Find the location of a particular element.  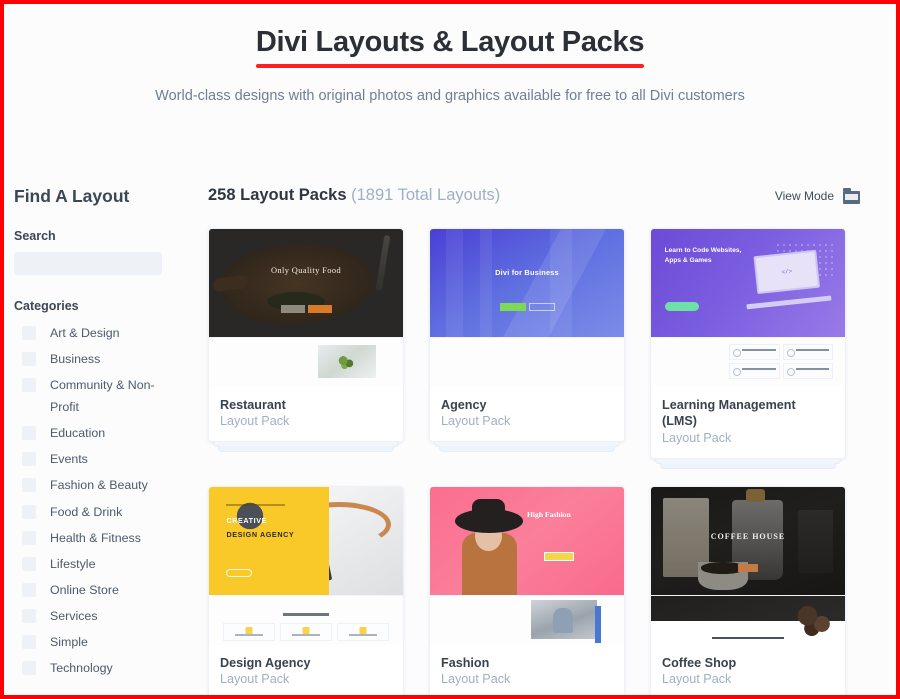

laptop-base is located at coordinates (789, 301).